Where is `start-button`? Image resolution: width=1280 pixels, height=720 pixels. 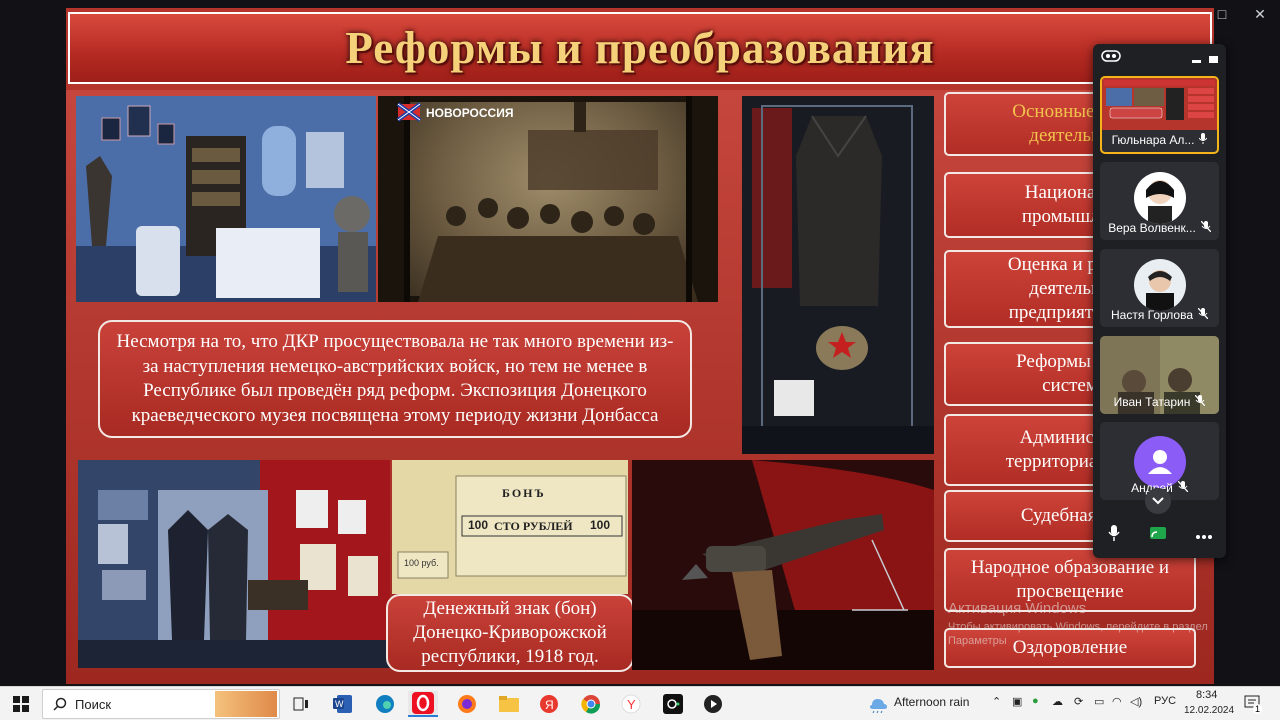
start-button is located at coordinates (21, 704).